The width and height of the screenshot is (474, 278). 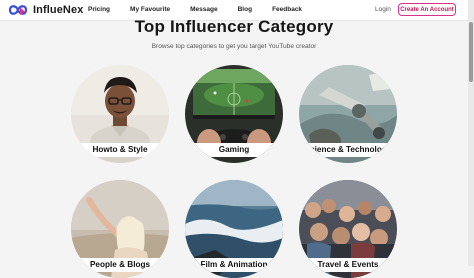 I want to click on scrollbar-thumb, so click(x=471, y=52).